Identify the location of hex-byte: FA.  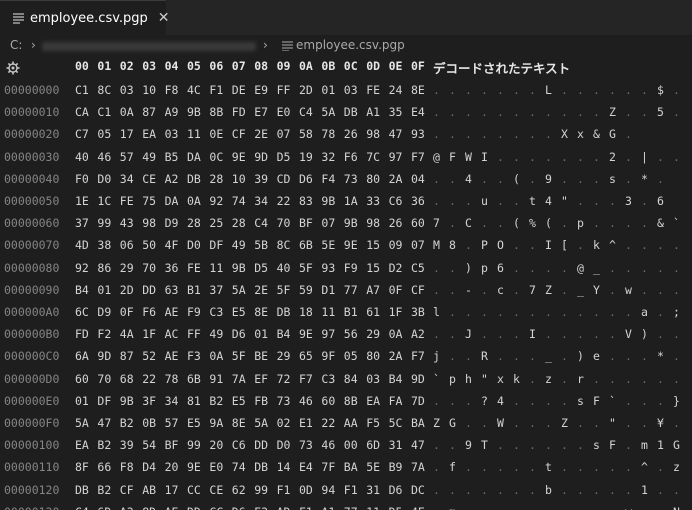
(396, 401).